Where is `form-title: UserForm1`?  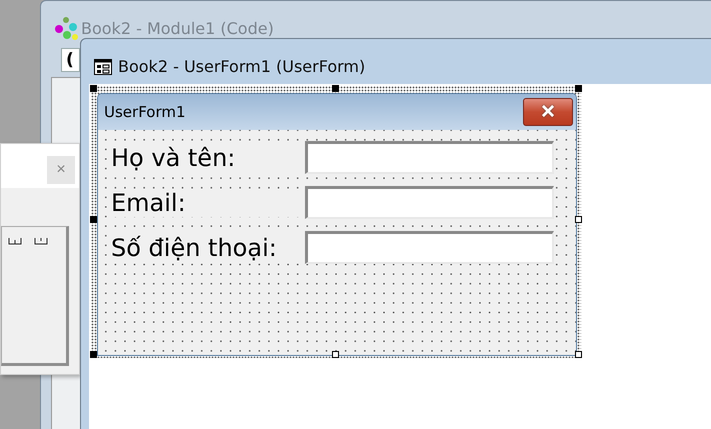 form-title: UserForm1 is located at coordinates (145, 112).